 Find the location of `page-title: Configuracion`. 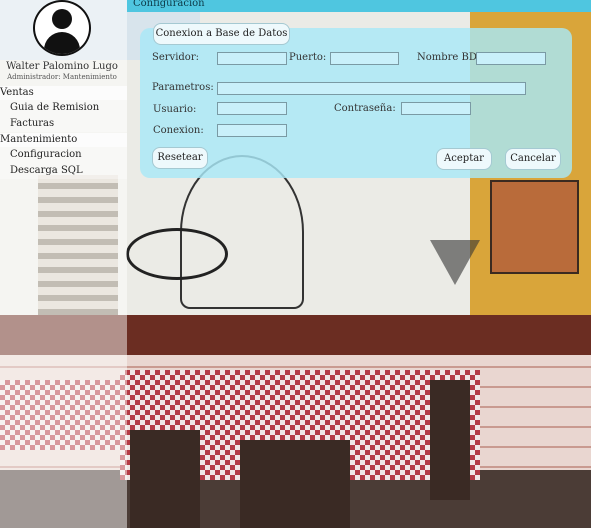

page-title: Configuracion is located at coordinates (169, 4).